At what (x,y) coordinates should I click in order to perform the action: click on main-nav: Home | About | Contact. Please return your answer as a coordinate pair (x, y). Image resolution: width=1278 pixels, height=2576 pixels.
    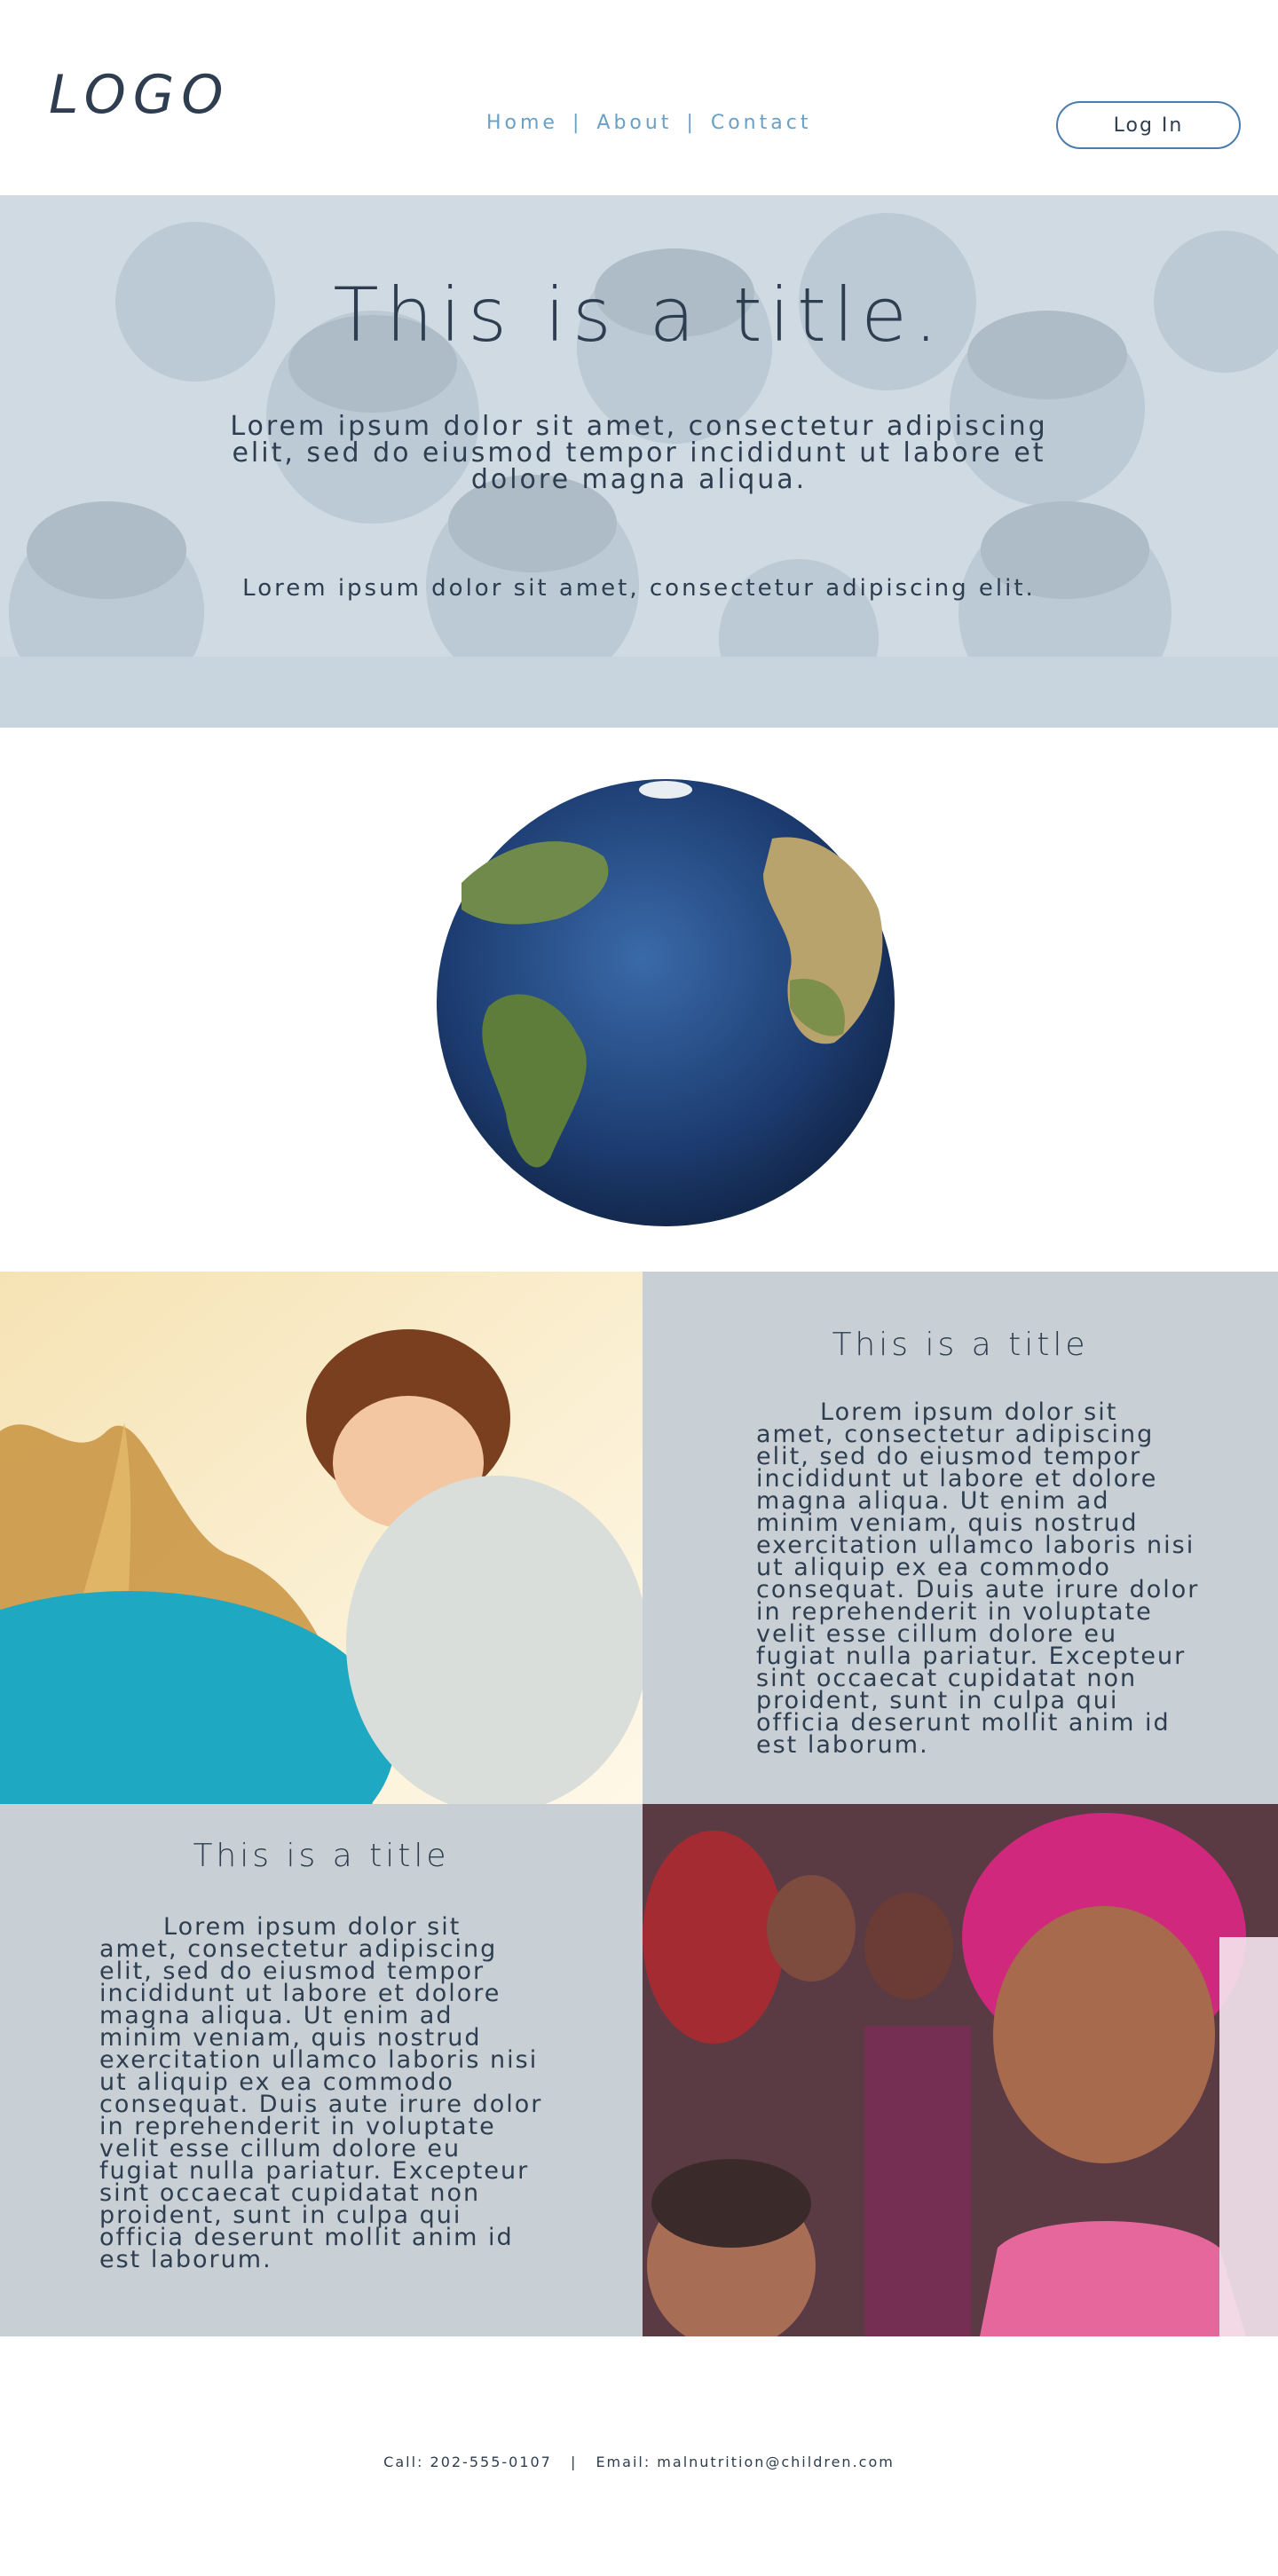
    Looking at the image, I should click on (648, 123).